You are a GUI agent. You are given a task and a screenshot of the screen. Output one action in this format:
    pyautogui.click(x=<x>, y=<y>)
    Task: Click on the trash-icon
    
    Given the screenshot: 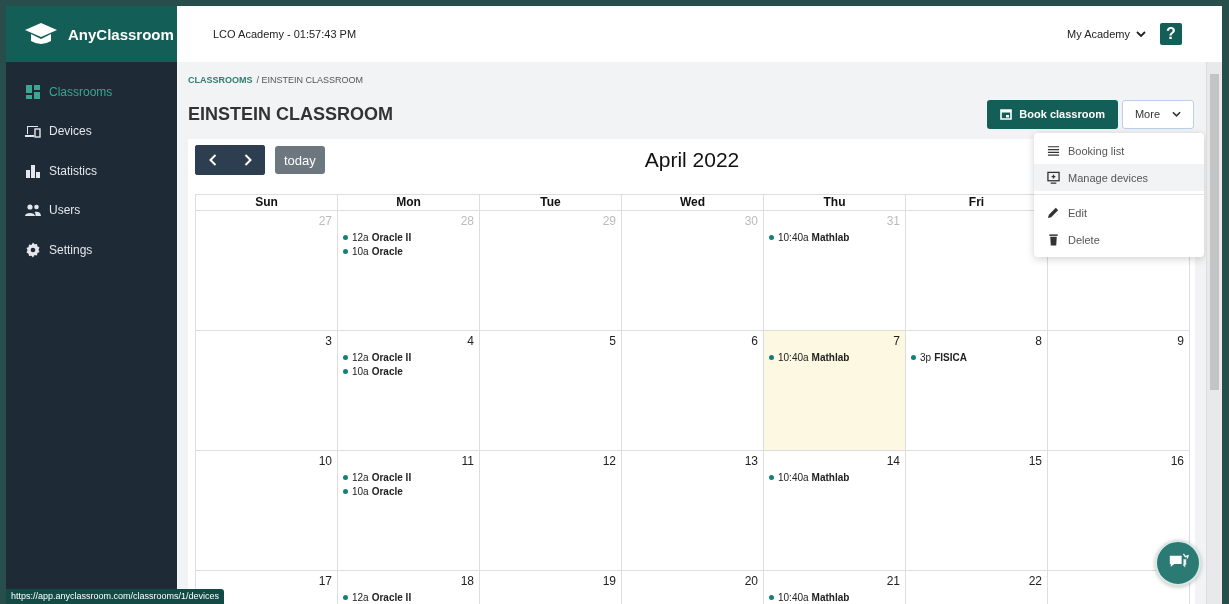 What is the action you would take?
    pyautogui.click(x=1053, y=239)
    